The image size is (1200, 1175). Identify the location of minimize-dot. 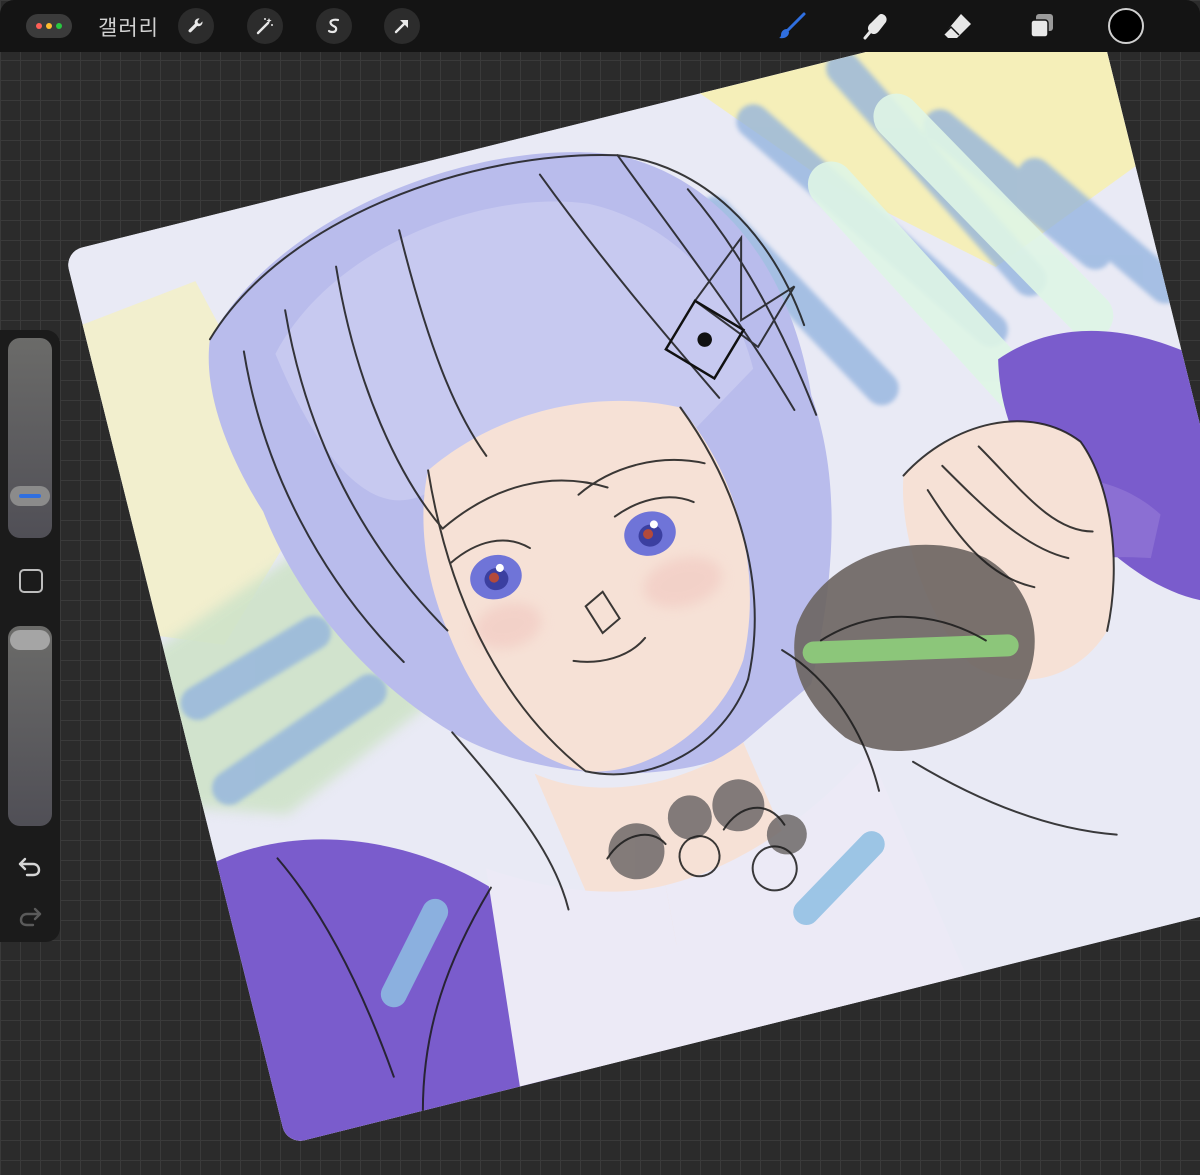
(49, 26).